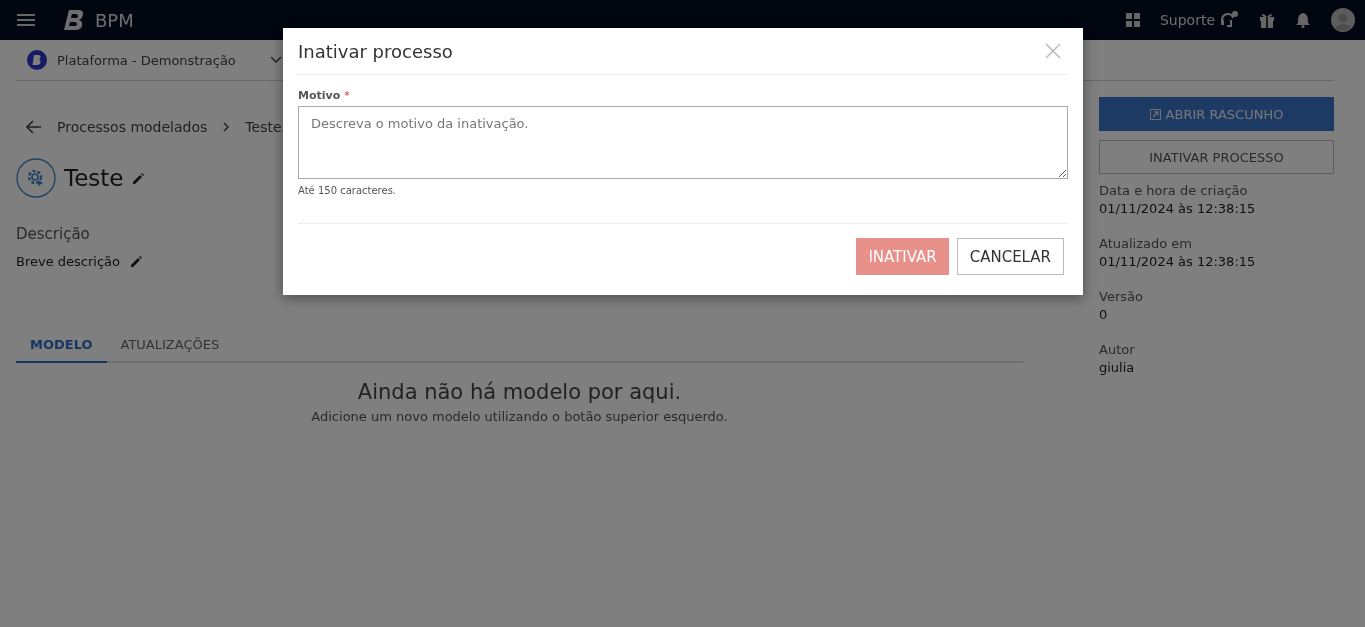 The width and height of the screenshot is (1365, 627). I want to click on app-name: BPM, so click(114, 20).